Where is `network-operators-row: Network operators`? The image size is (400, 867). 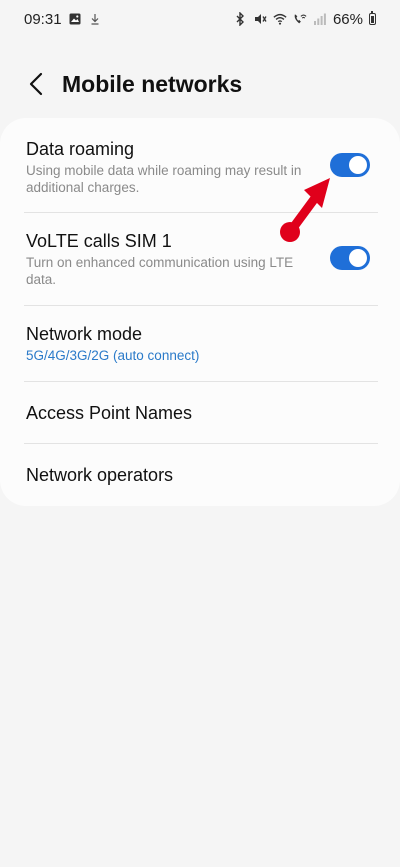 network-operators-row: Network operators is located at coordinates (200, 475).